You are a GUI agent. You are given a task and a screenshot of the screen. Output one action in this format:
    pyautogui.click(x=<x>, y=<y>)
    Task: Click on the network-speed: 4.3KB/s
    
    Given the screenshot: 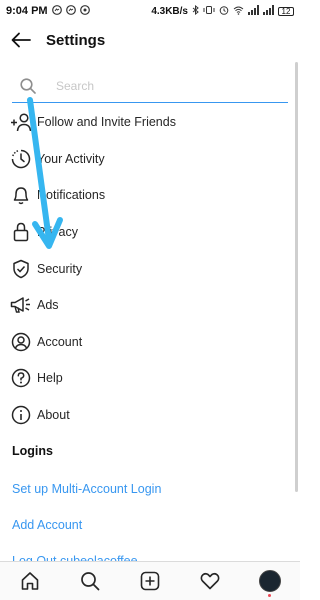 What is the action you would take?
    pyautogui.click(x=169, y=11)
    